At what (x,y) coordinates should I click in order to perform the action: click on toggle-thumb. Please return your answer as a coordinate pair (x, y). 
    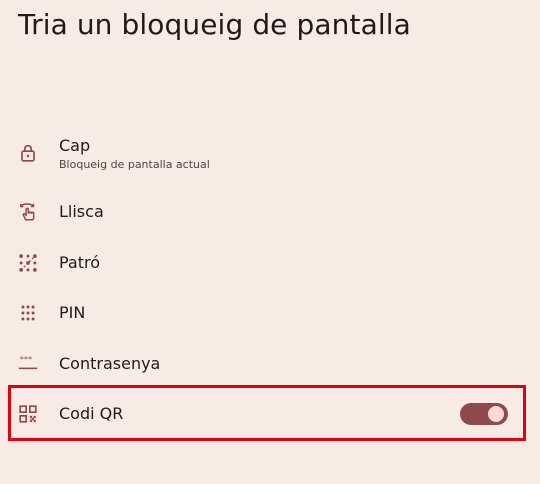
    Looking at the image, I should click on (496, 414).